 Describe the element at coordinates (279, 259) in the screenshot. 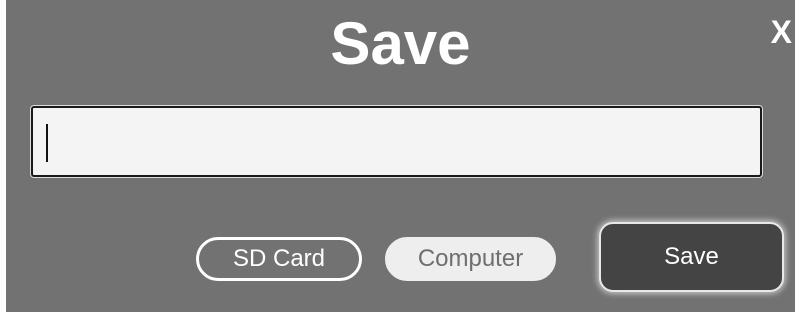

I see `sd-card-toggle: SD Card` at that location.